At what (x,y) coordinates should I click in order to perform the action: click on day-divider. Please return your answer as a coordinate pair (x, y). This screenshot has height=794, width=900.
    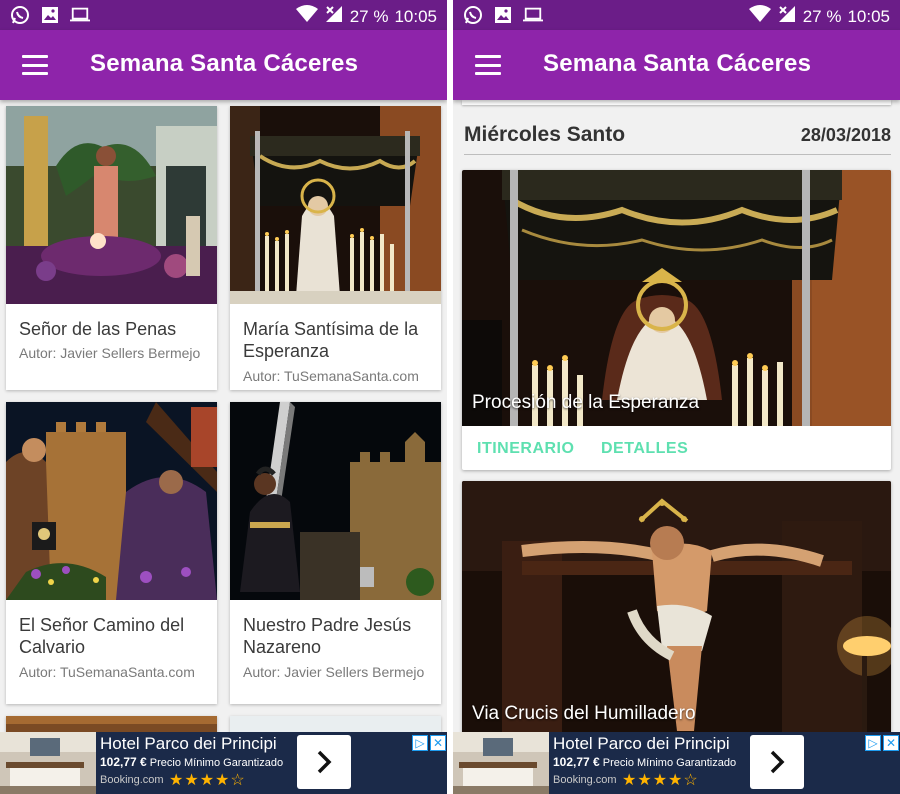
    Looking at the image, I should click on (677, 154).